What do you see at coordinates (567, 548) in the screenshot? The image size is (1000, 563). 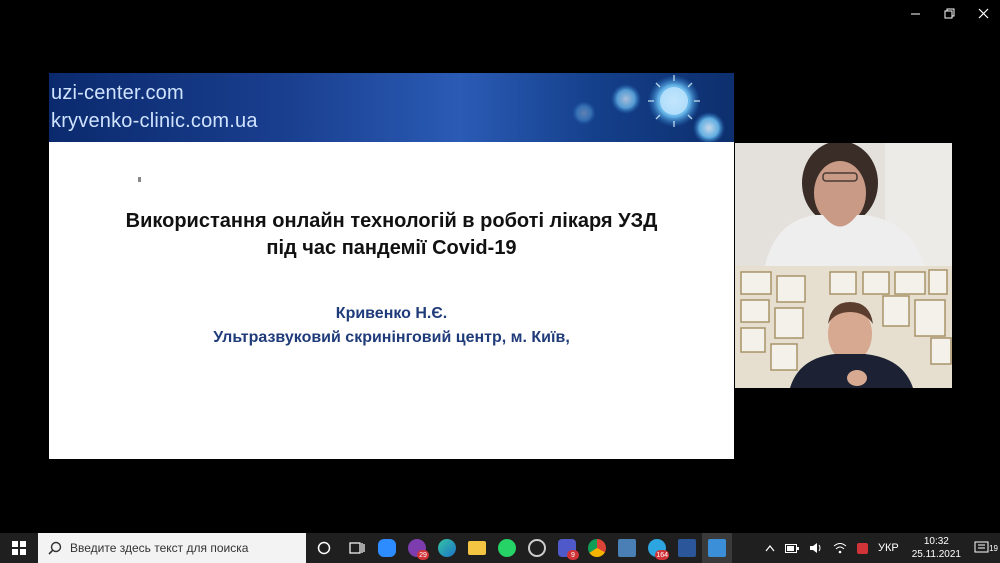 I see `taskbar-app-teams: 9` at bounding box center [567, 548].